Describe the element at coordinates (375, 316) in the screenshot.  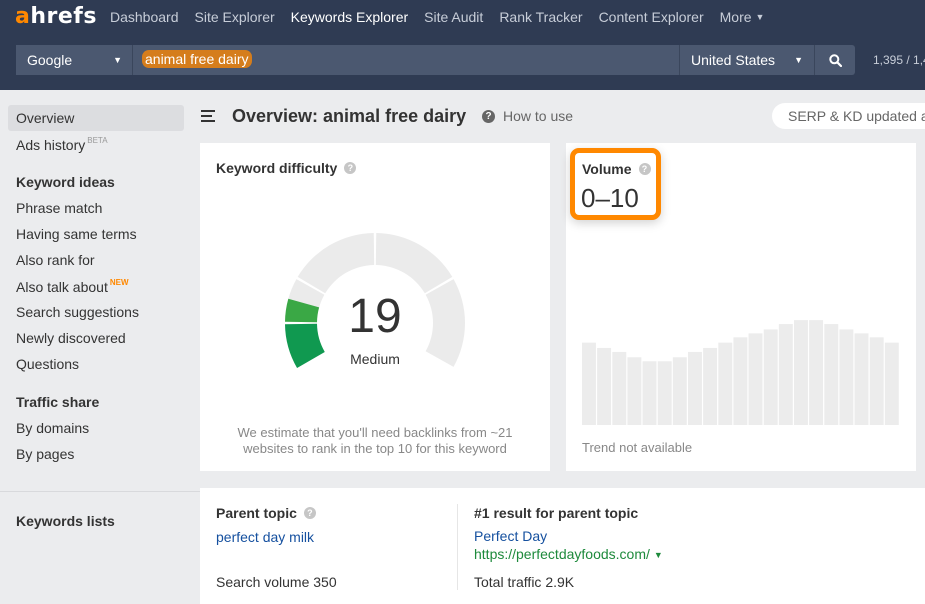
I see `keyword-difficulty-value: 19` at that location.